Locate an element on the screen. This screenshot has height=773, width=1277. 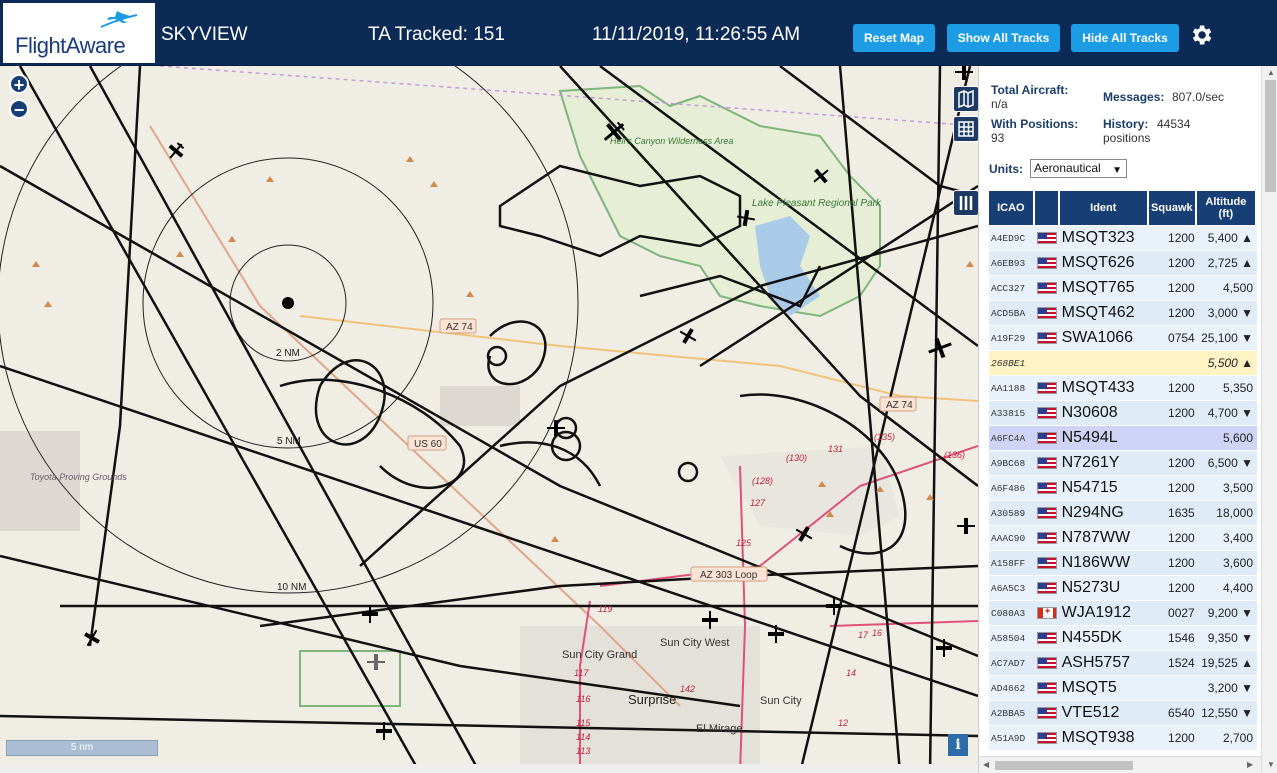
table-row: A2BBA5 VTE512 6540 12,550 ▼ is located at coordinates (1123, 713).